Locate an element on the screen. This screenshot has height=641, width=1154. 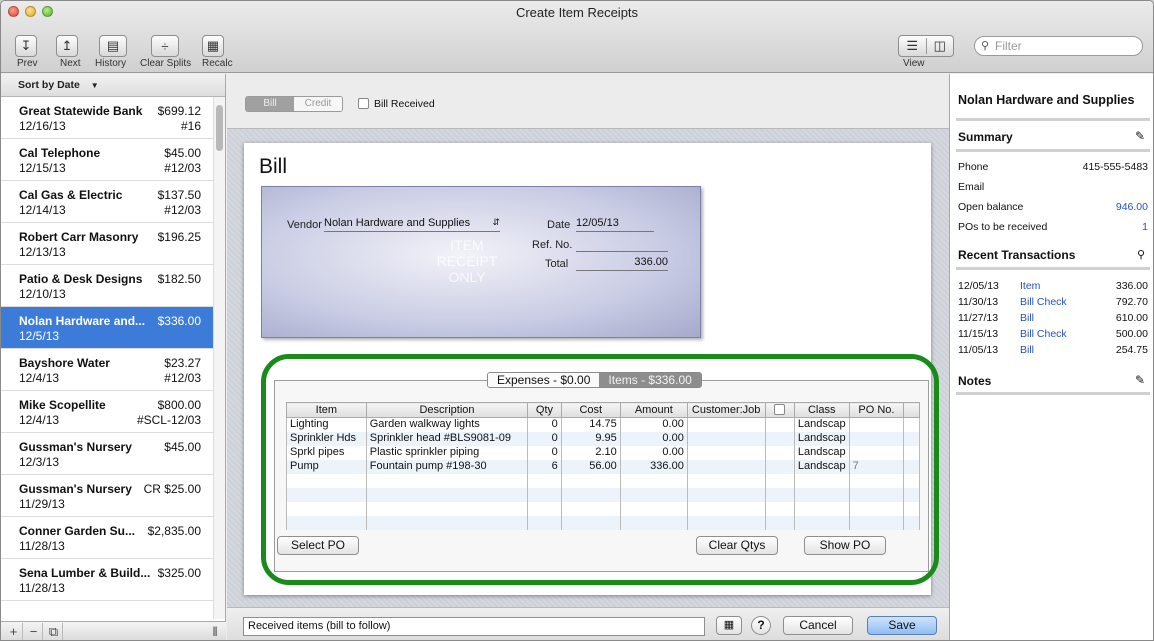
recent-transaction-row: 11/15/13 Bill Check 500.00 is located at coordinates (1053, 335).